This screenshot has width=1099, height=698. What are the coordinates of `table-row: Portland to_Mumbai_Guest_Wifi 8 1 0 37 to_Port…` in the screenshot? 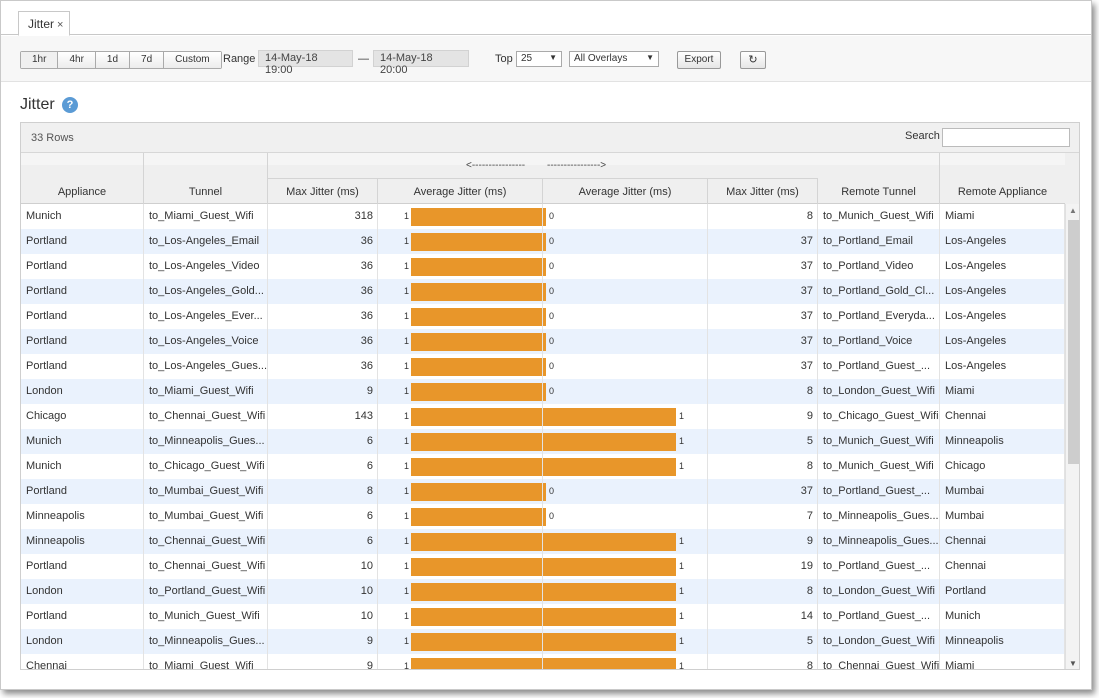 It's located at (543, 491).